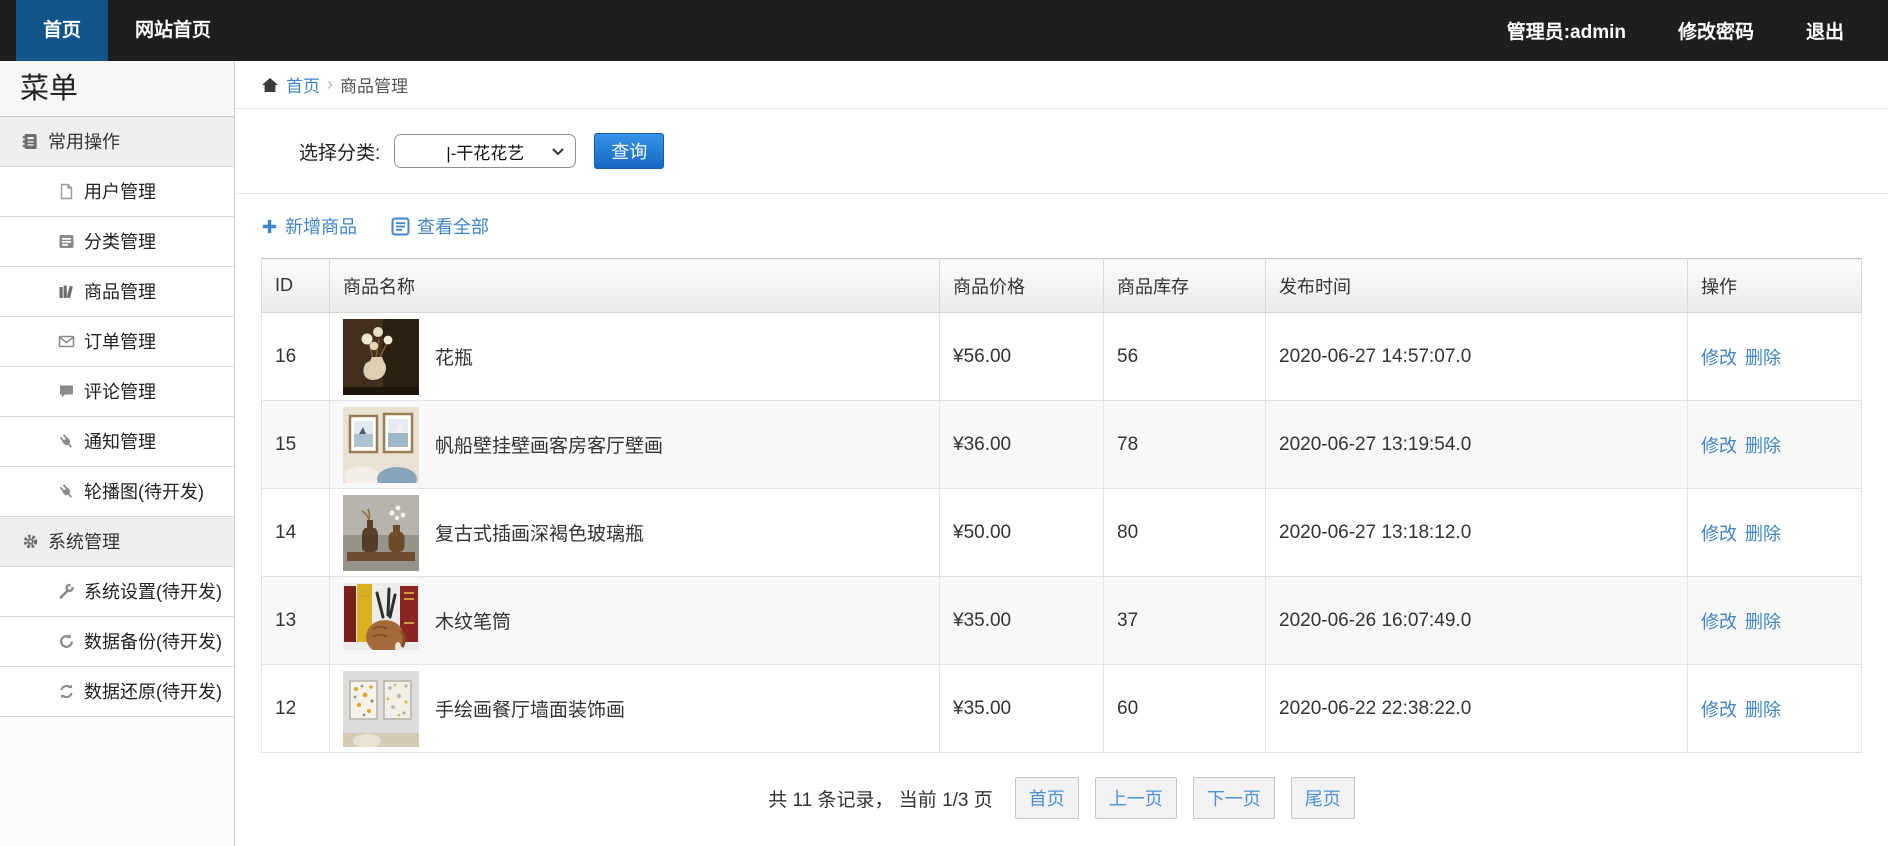 This screenshot has width=1888, height=846. I want to click on sidebar-item-label: 轮播图(待开发), so click(144, 491).